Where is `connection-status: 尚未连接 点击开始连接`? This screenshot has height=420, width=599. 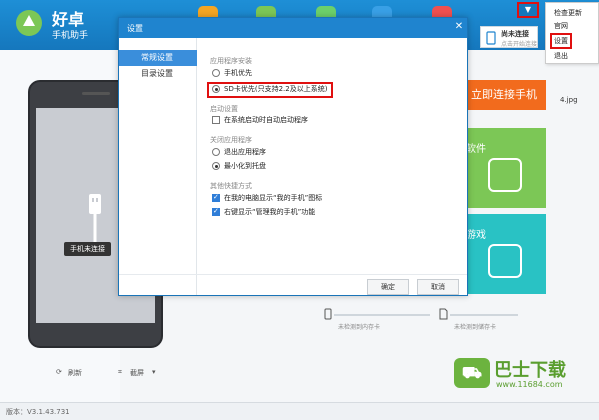
connection-status: 尚未连接 点击开始连接 is located at coordinates (509, 37).